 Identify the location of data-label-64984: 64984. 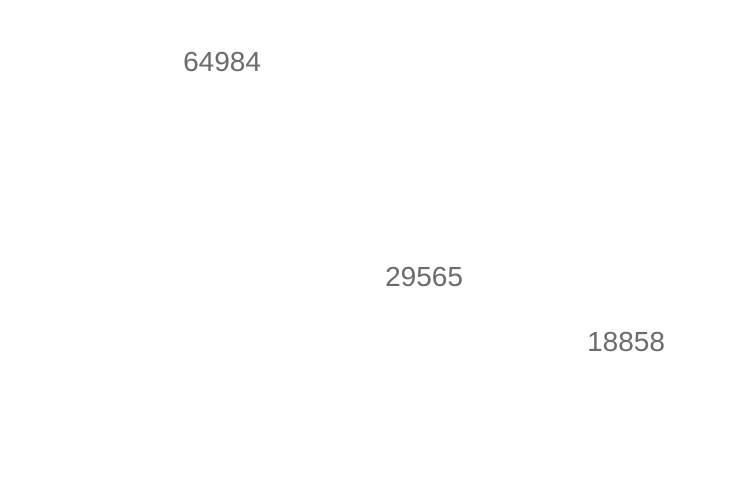
(222, 61).